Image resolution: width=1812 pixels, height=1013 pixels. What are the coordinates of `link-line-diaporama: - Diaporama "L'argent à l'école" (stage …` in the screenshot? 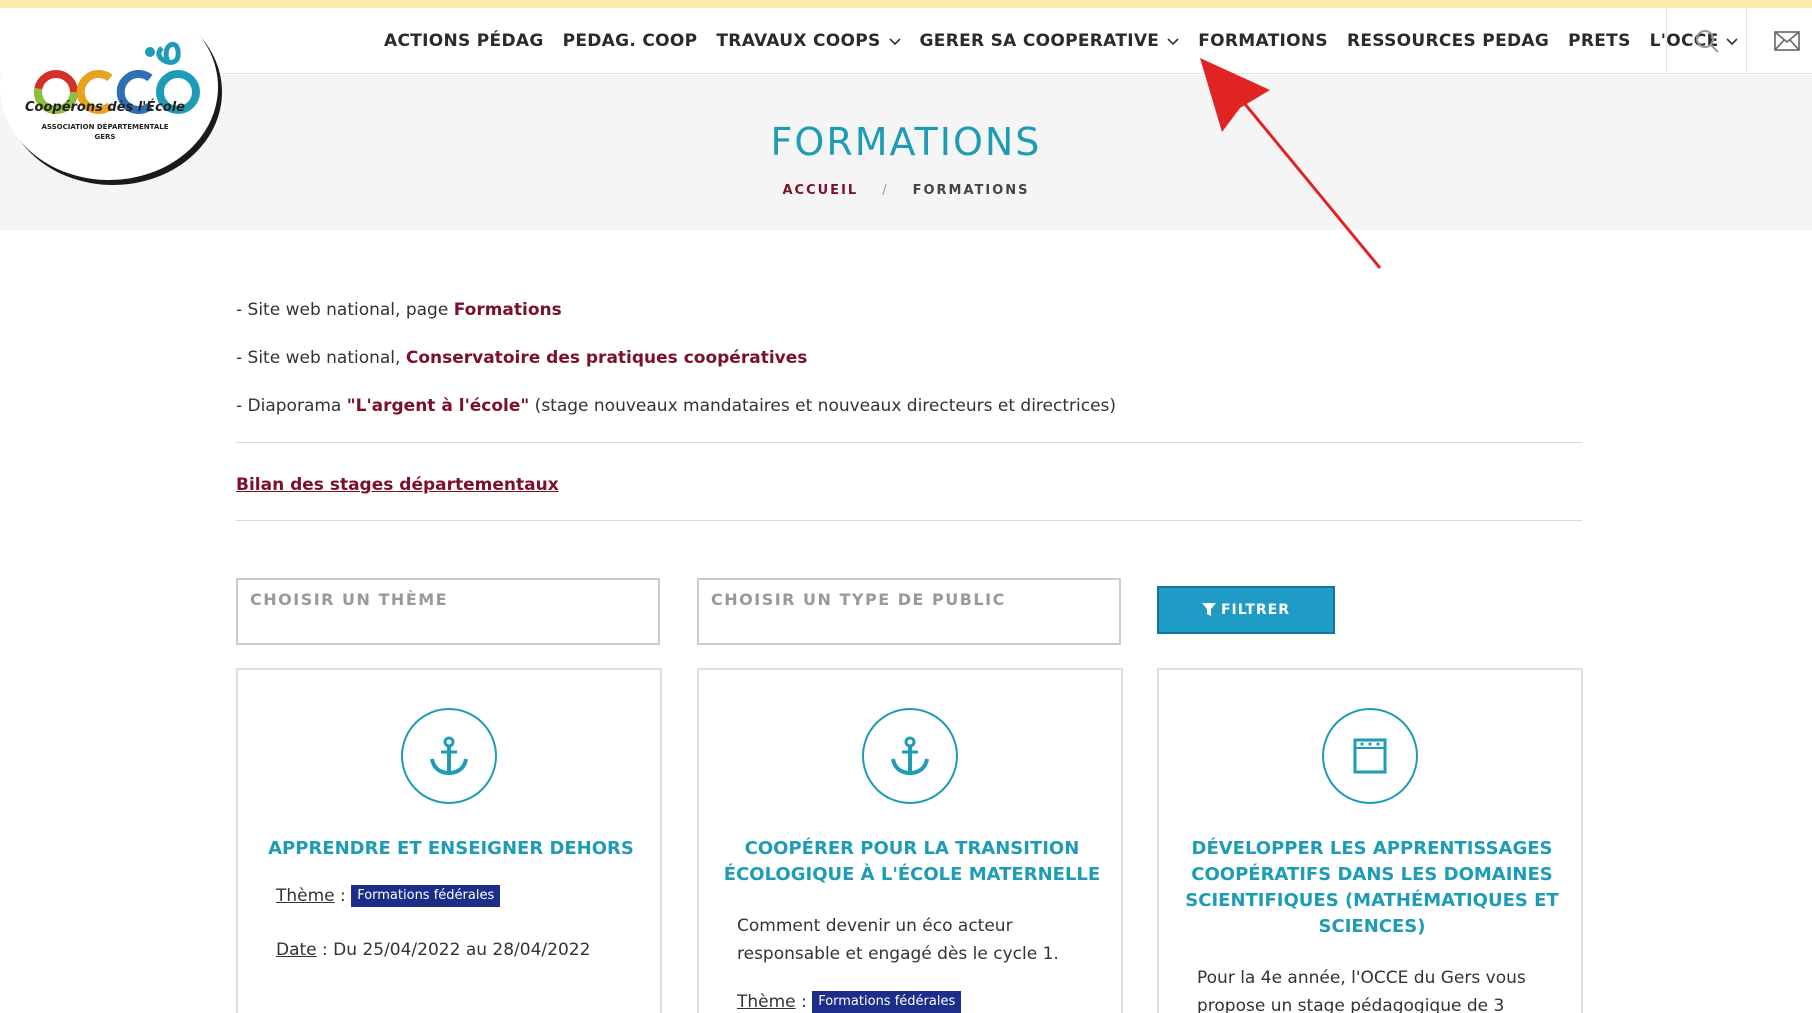 It's located at (676, 406).